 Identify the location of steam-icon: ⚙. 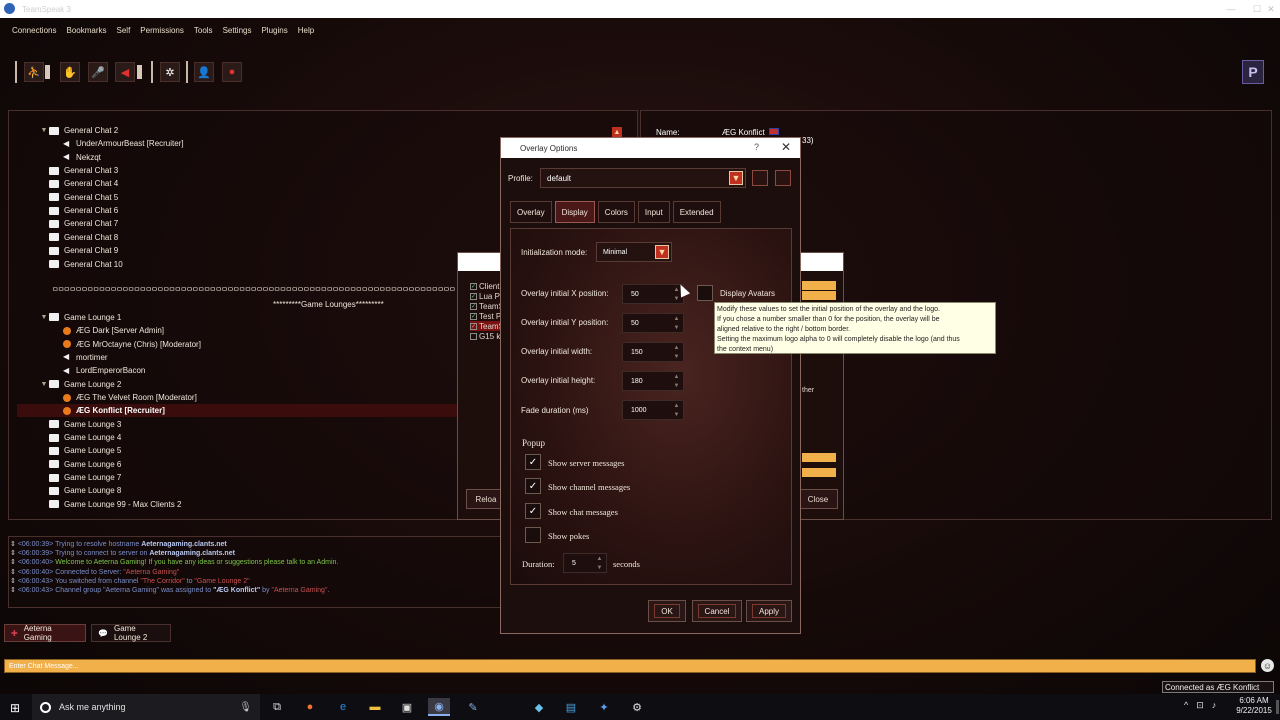
(637, 707).